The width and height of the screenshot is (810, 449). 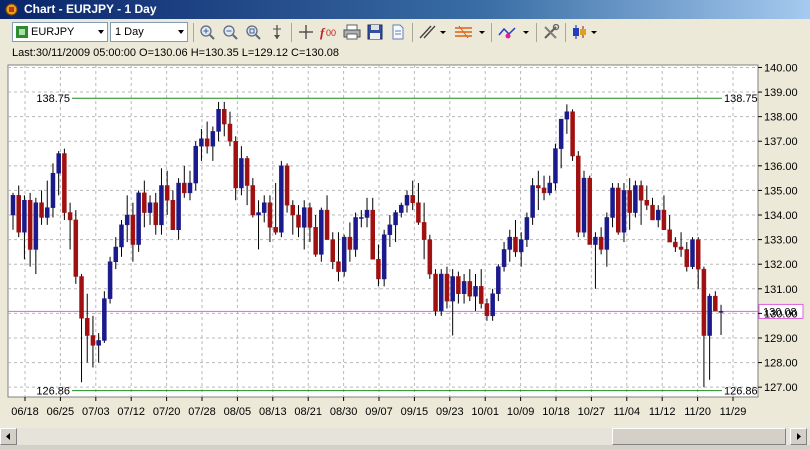 I want to click on x-tick-label: 10/27, so click(x=592, y=412).